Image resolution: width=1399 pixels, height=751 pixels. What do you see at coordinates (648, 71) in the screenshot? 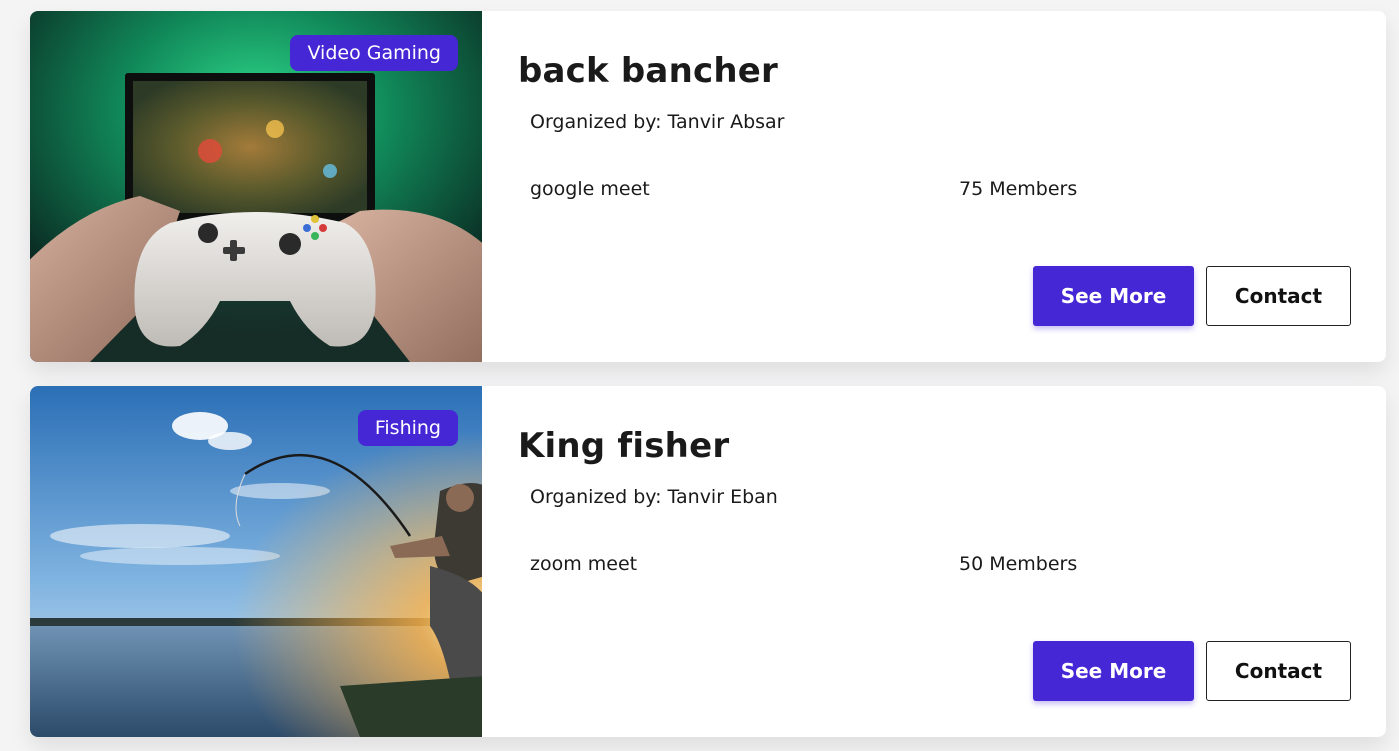
I see `event-title: back bancher` at bounding box center [648, 71].